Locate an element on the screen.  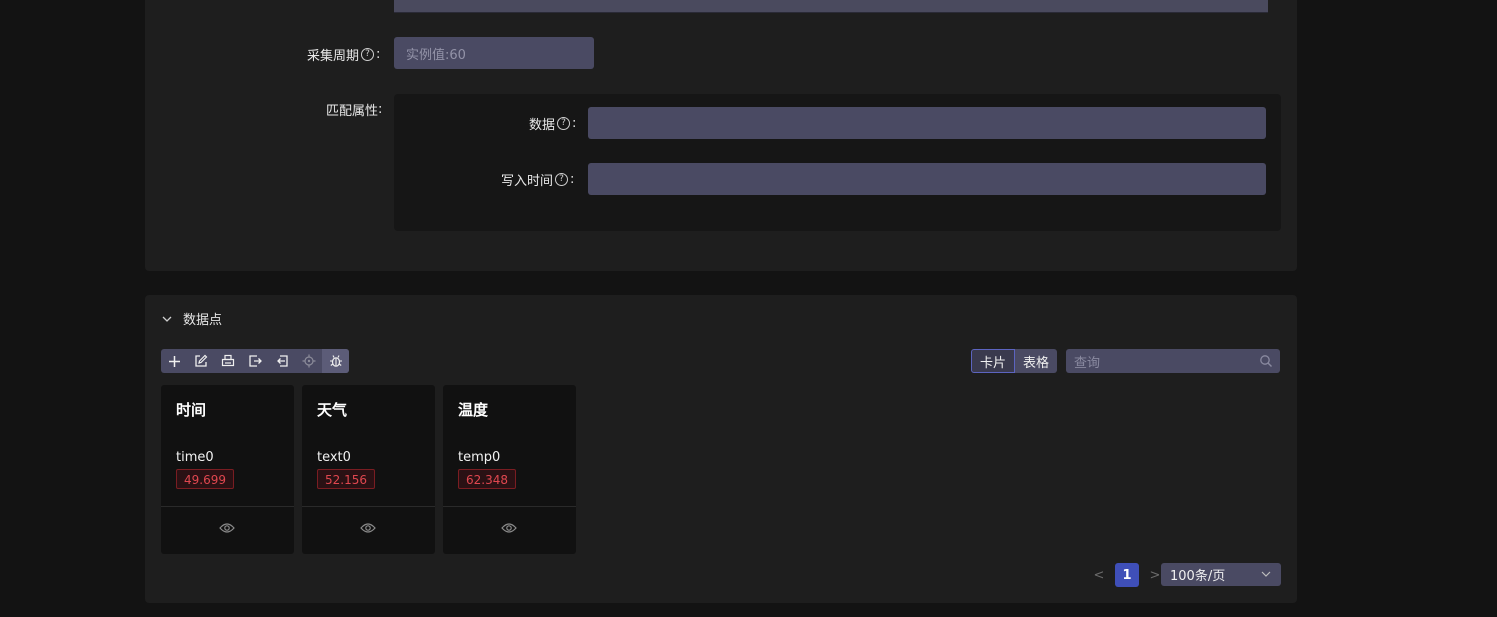
card-title: 天气 is located at coordinates (332, 410).